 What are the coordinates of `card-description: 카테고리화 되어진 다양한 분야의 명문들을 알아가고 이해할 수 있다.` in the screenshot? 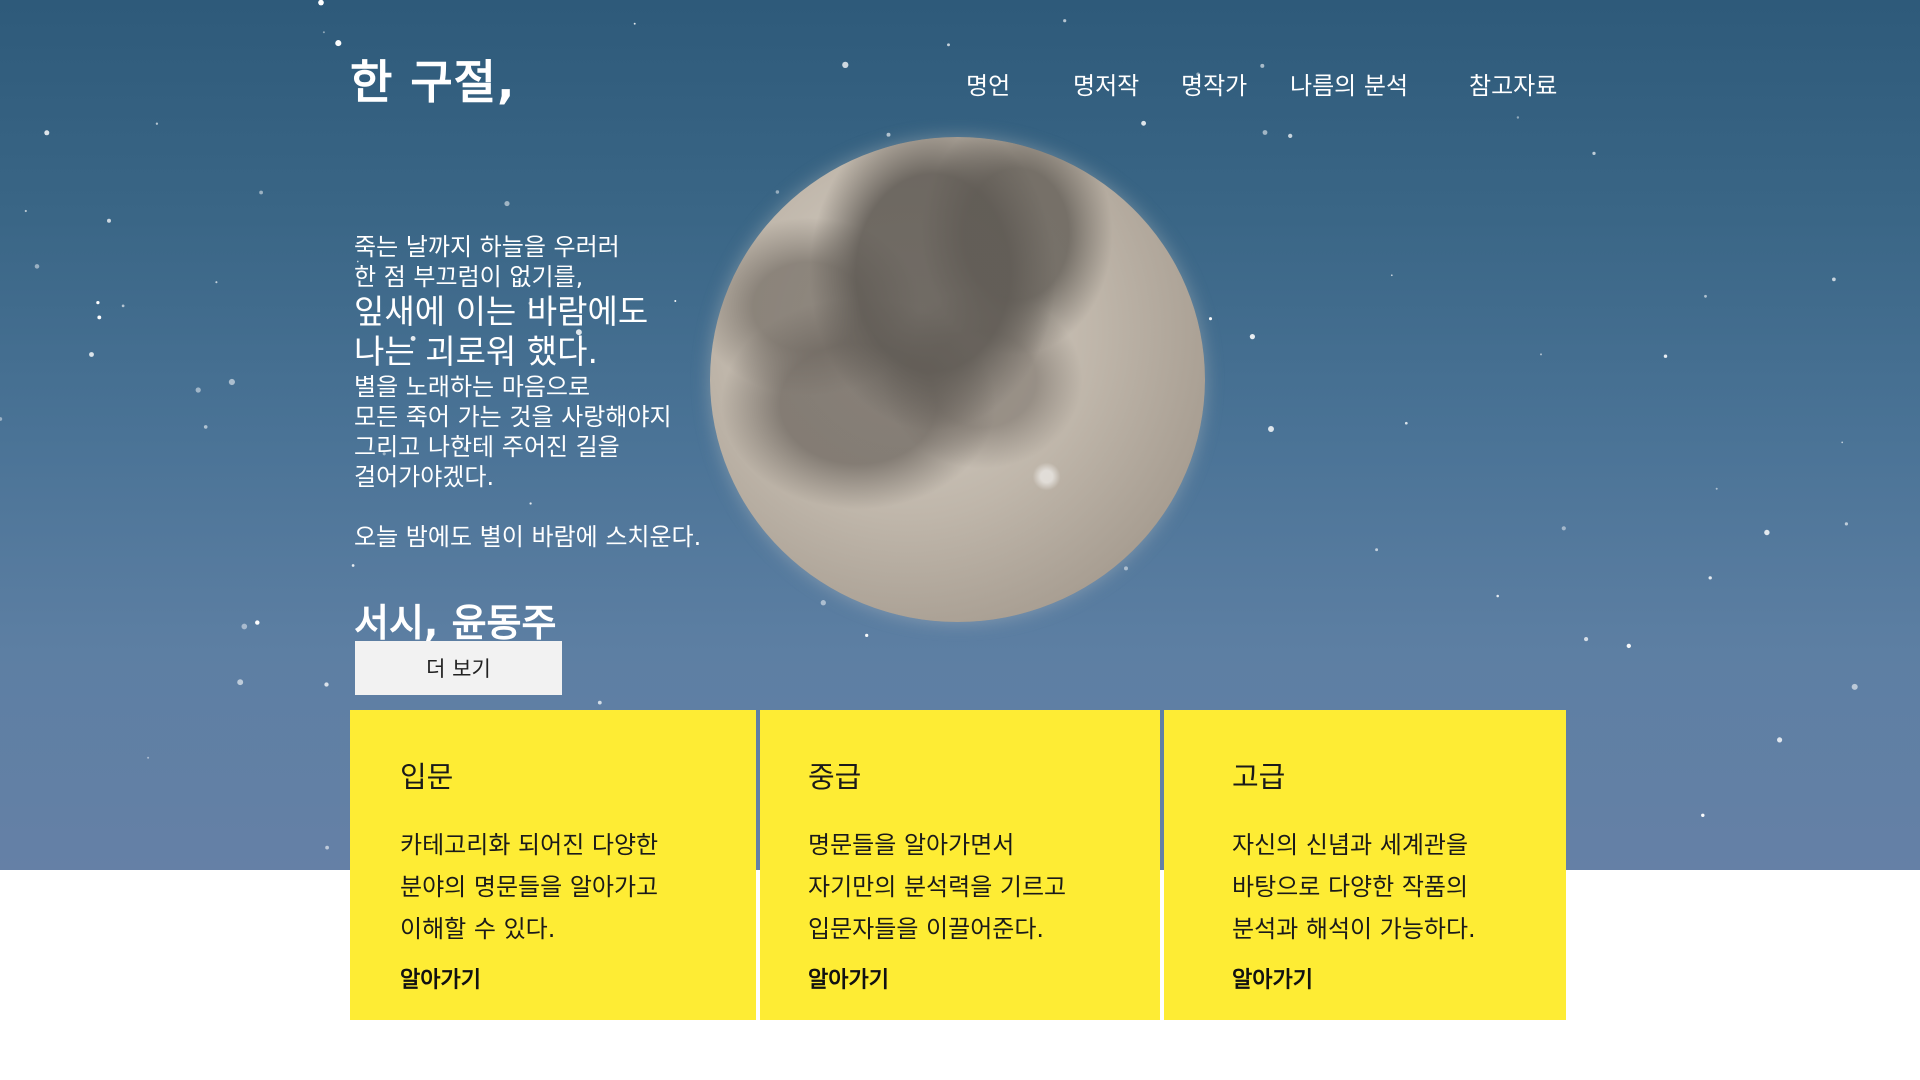 It's located at (529, 887).